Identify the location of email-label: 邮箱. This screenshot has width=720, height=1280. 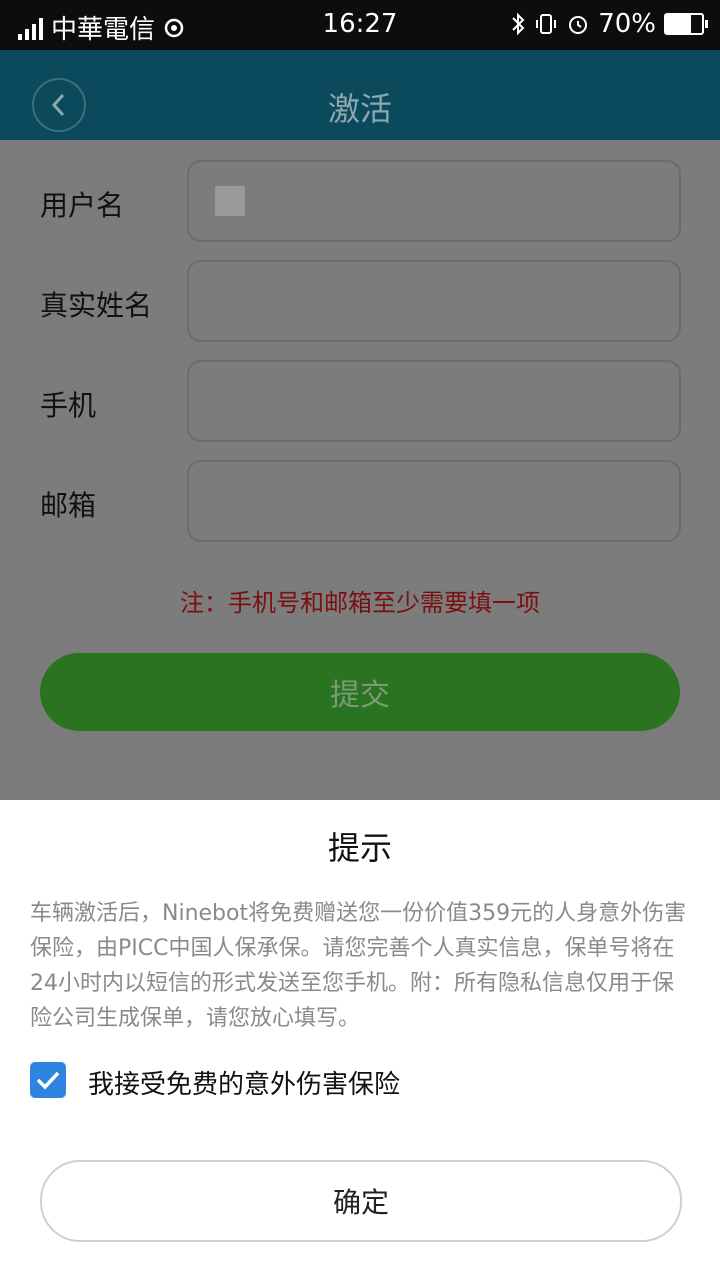
(68, 505).